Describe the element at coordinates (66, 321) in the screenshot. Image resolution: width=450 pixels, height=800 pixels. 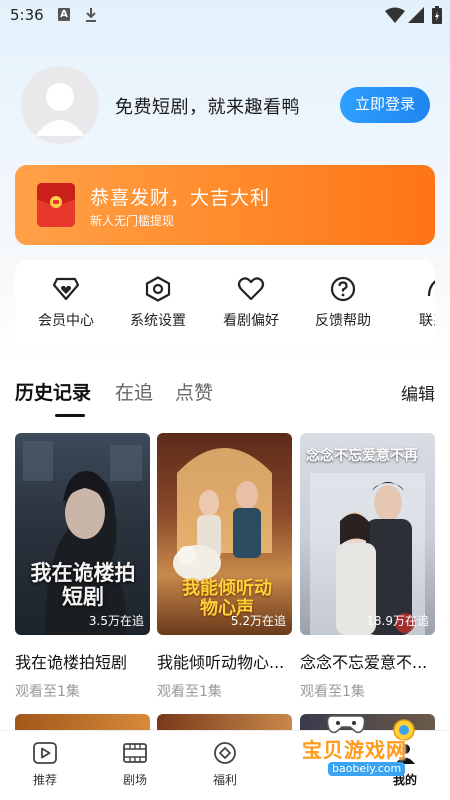
I see `quick-label: 会员中心` at that location.